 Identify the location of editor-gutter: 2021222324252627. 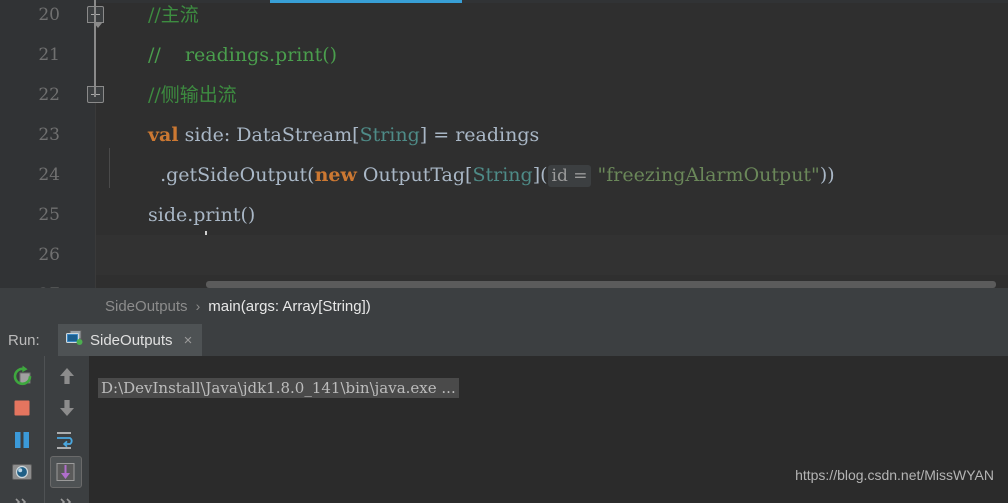
(52, 152).